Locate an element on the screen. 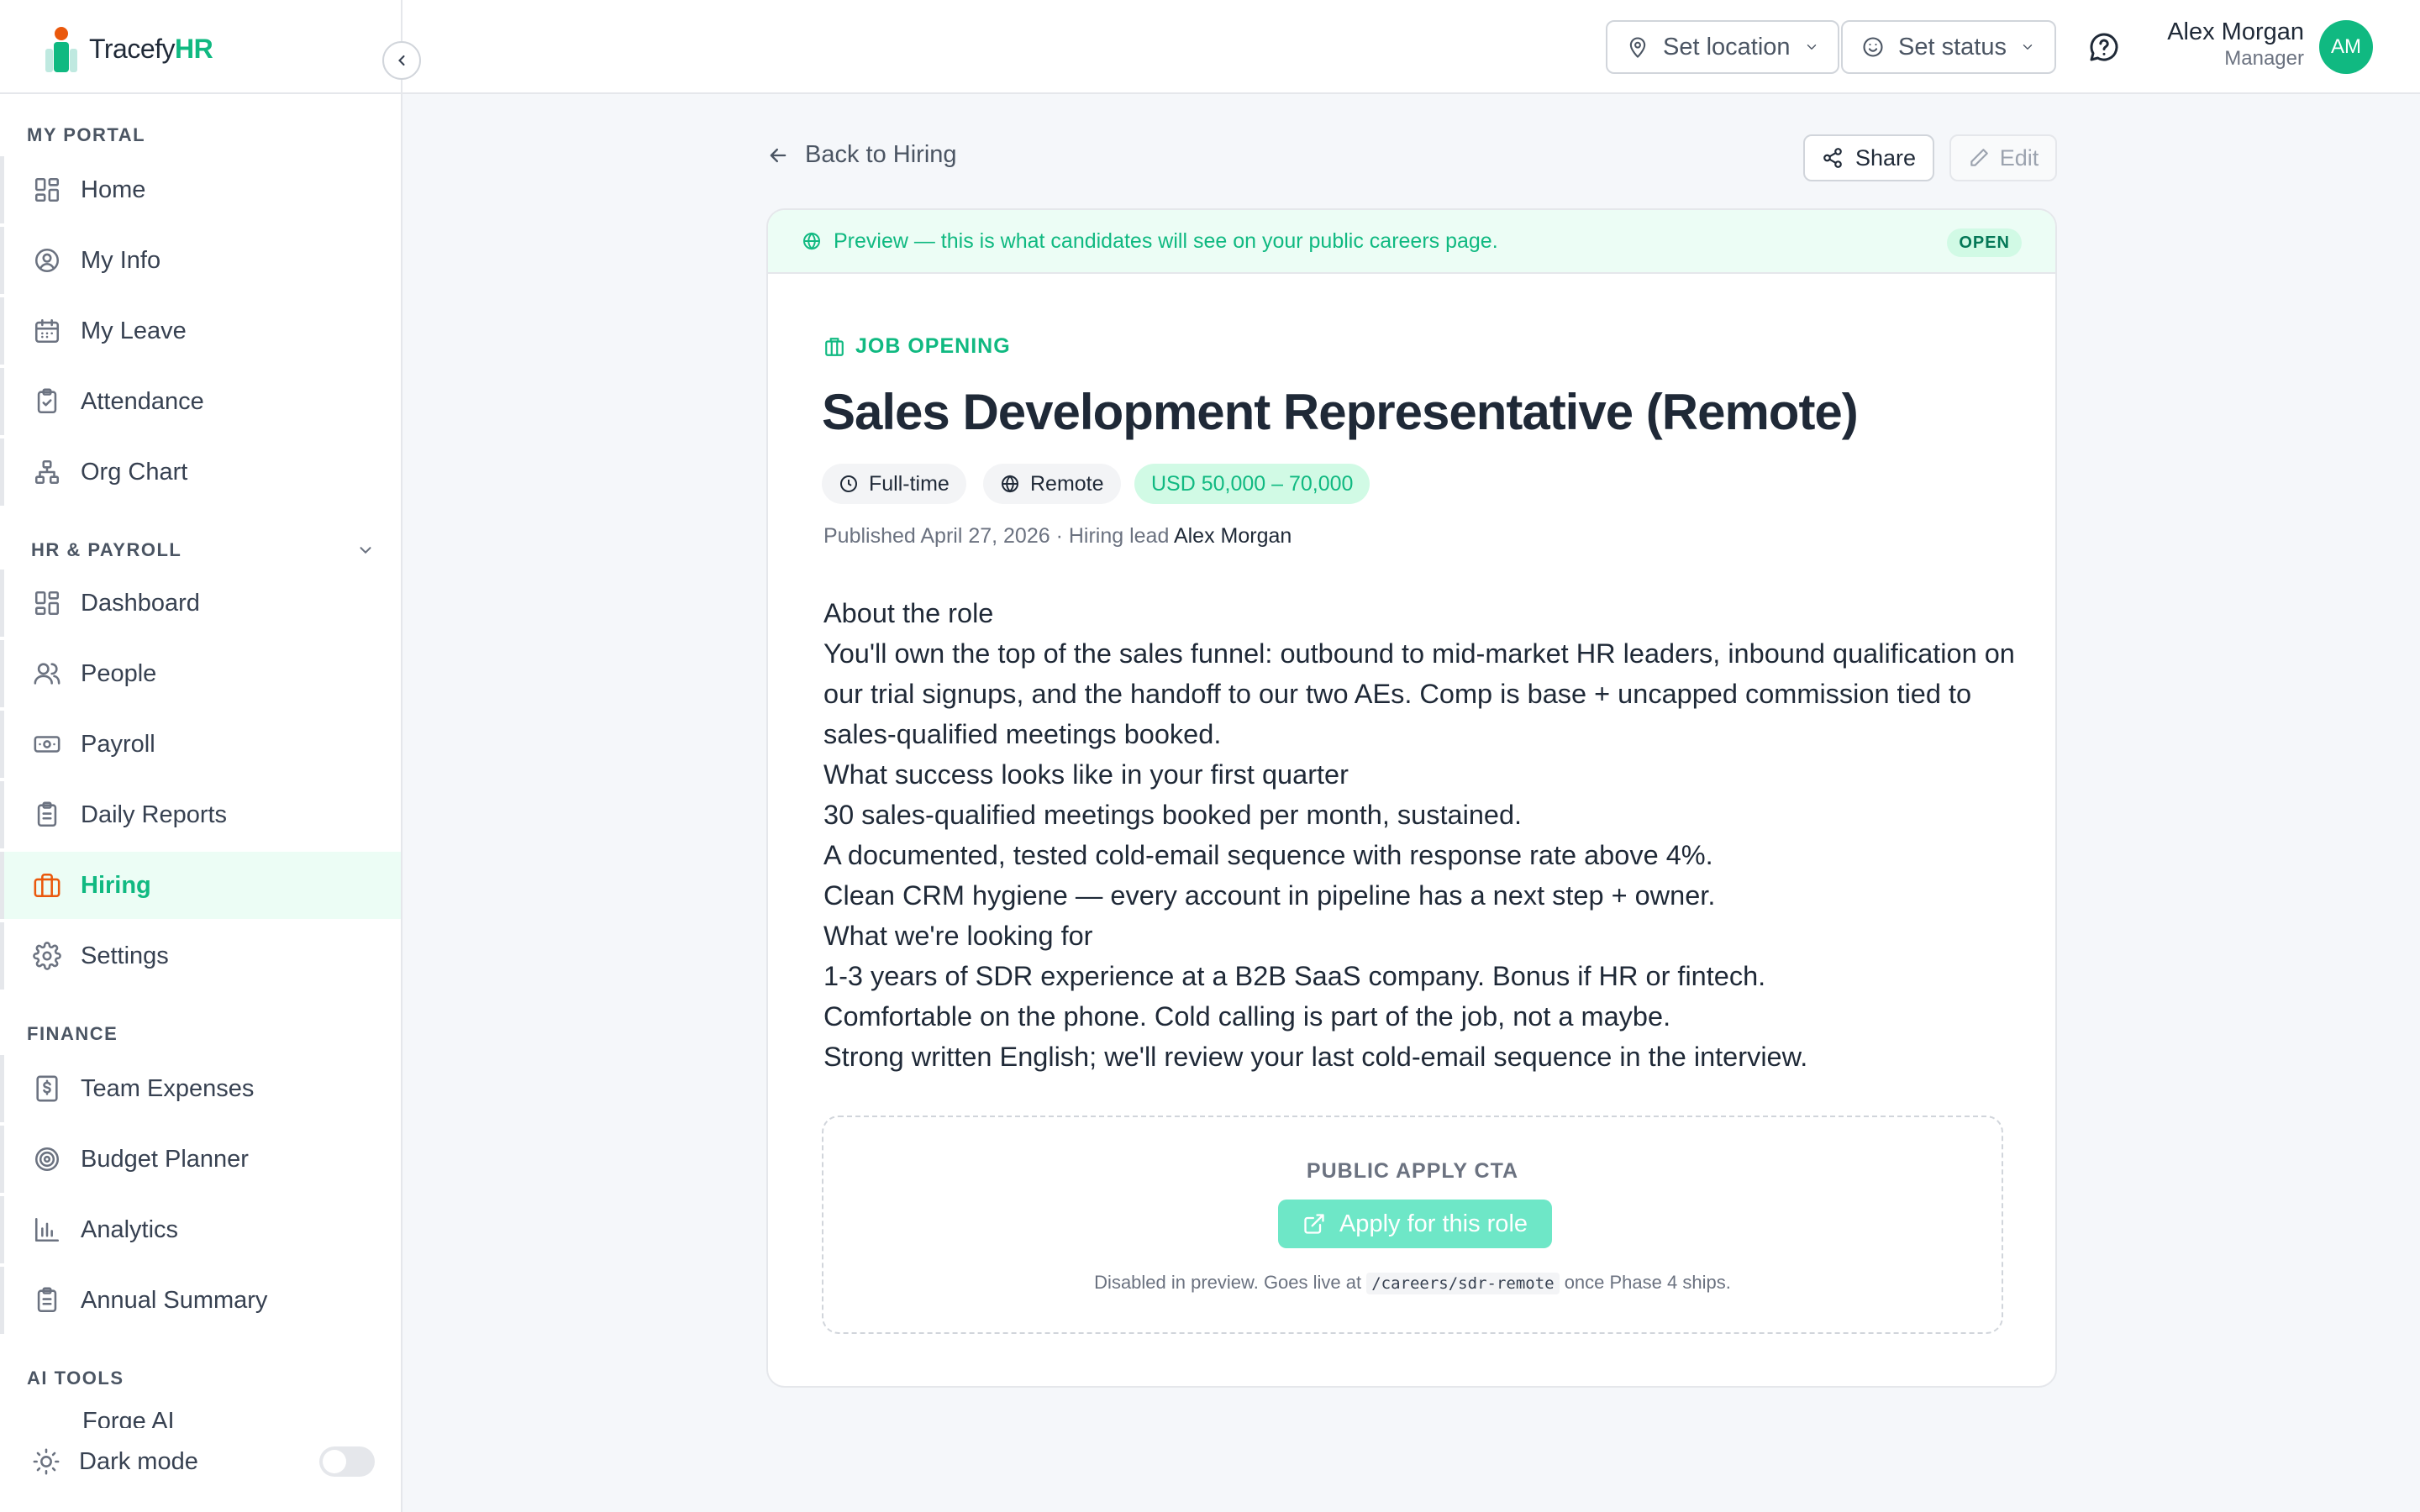 This screenshot has width=2420, height=1512. logo-mark-icon is located at coordinates (61, 49).